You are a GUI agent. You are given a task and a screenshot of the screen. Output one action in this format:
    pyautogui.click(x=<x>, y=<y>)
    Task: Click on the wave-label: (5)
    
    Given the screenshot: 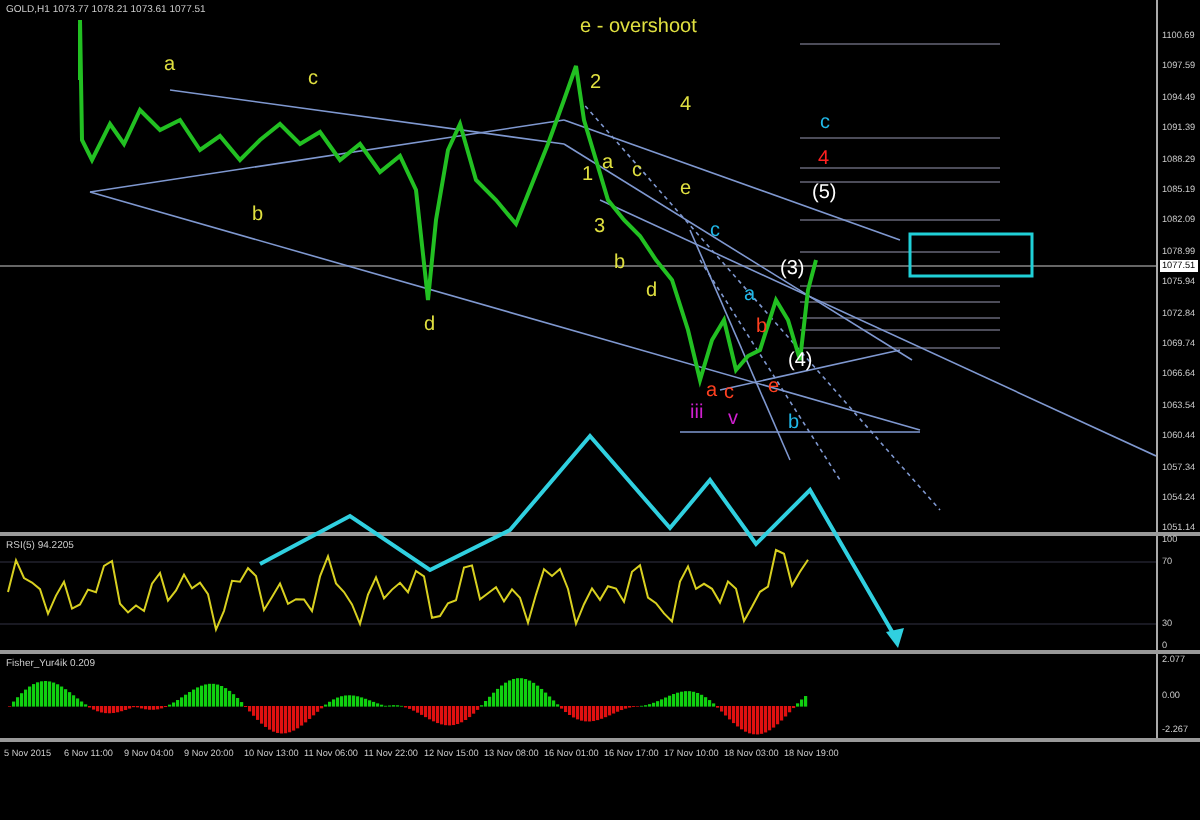 What is the action you would take?
    pyautogui.click(x=824, y=193)
    